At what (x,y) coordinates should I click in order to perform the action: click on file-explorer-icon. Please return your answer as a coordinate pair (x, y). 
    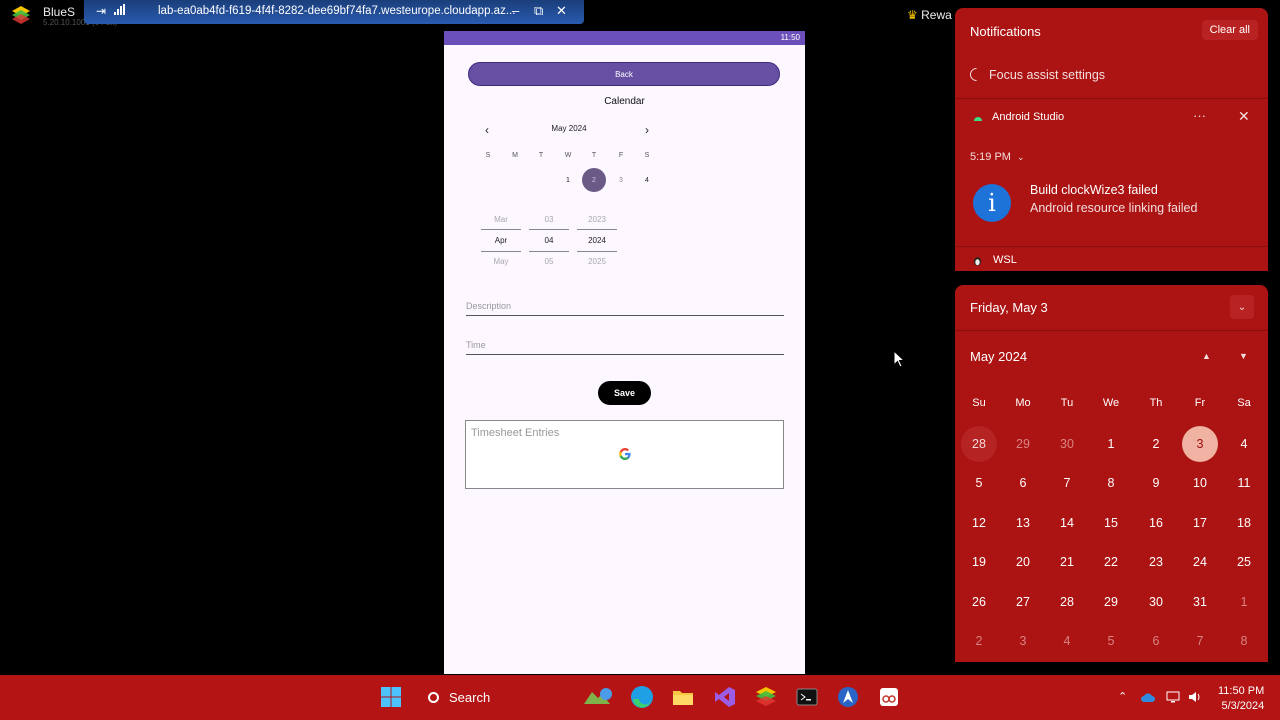
    Looking at the image, I should click on (683, 697).